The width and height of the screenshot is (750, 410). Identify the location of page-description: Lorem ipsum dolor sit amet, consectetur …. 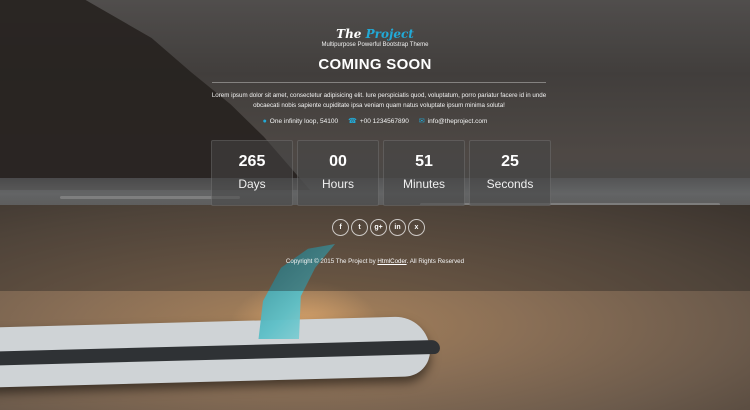
(379, 100).